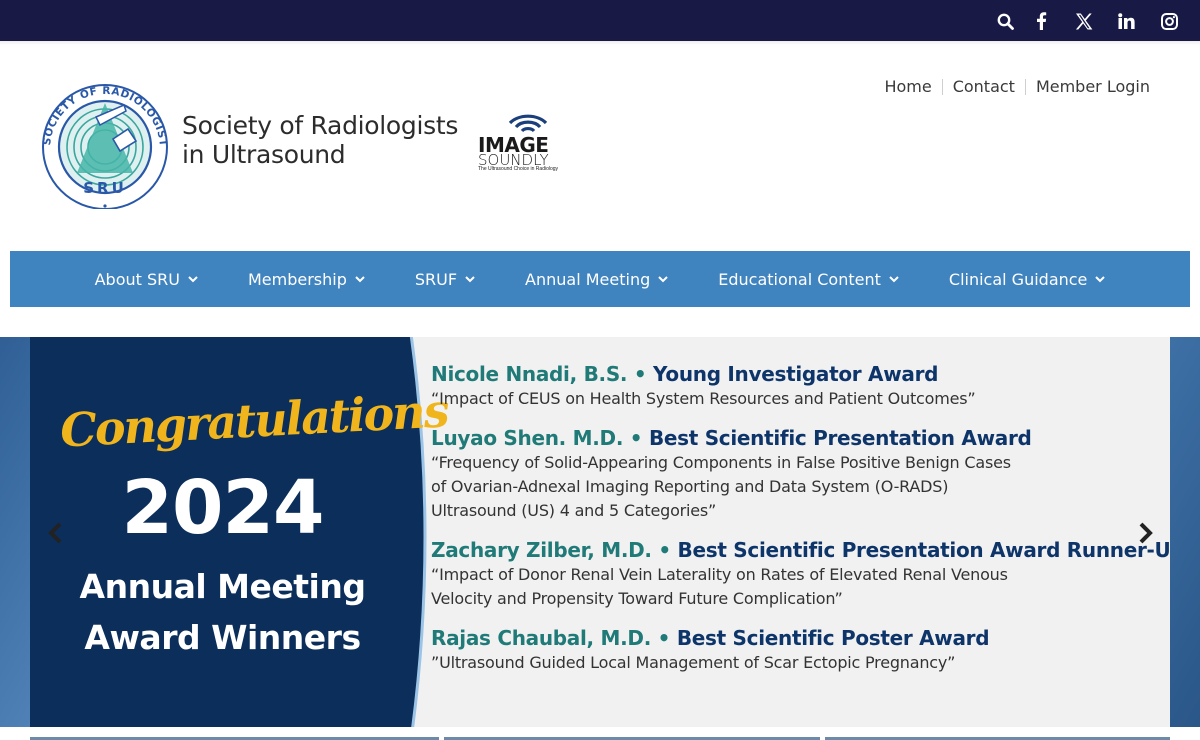 The width and height of the screenshot is (1200, 740). I want to click on utility-nav: Home Contact Member Login, so click(1017, 86).